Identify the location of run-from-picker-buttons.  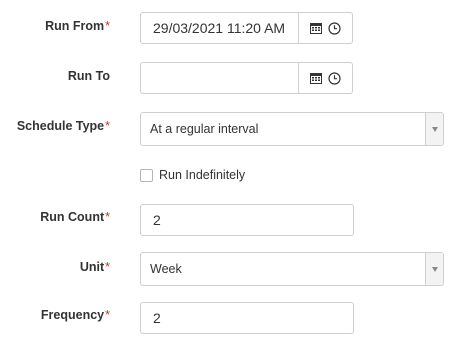
(325, 28).